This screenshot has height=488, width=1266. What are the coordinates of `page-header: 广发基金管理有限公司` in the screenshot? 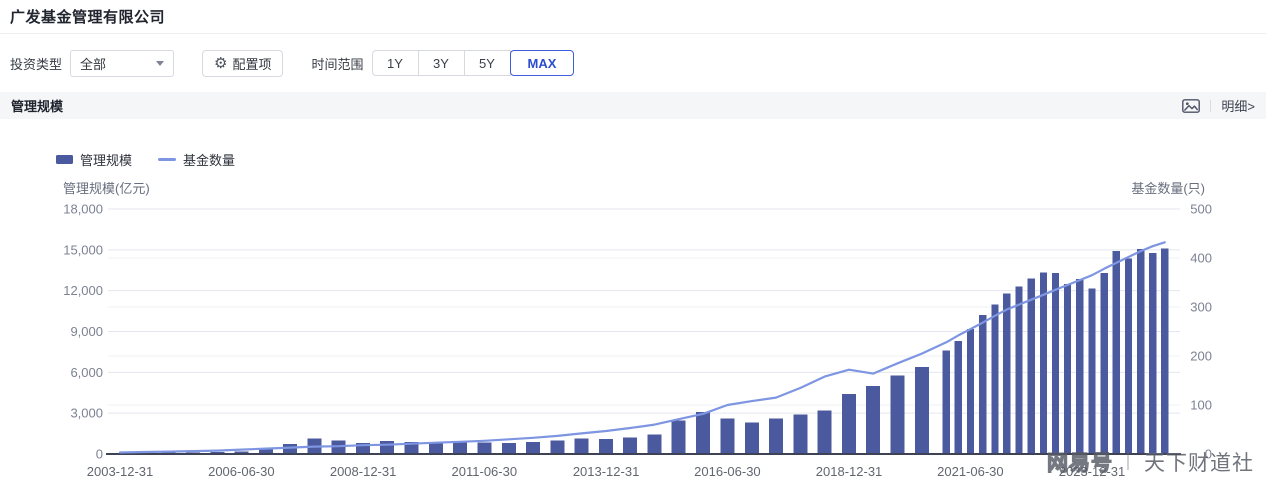 It's located at (633, 17).